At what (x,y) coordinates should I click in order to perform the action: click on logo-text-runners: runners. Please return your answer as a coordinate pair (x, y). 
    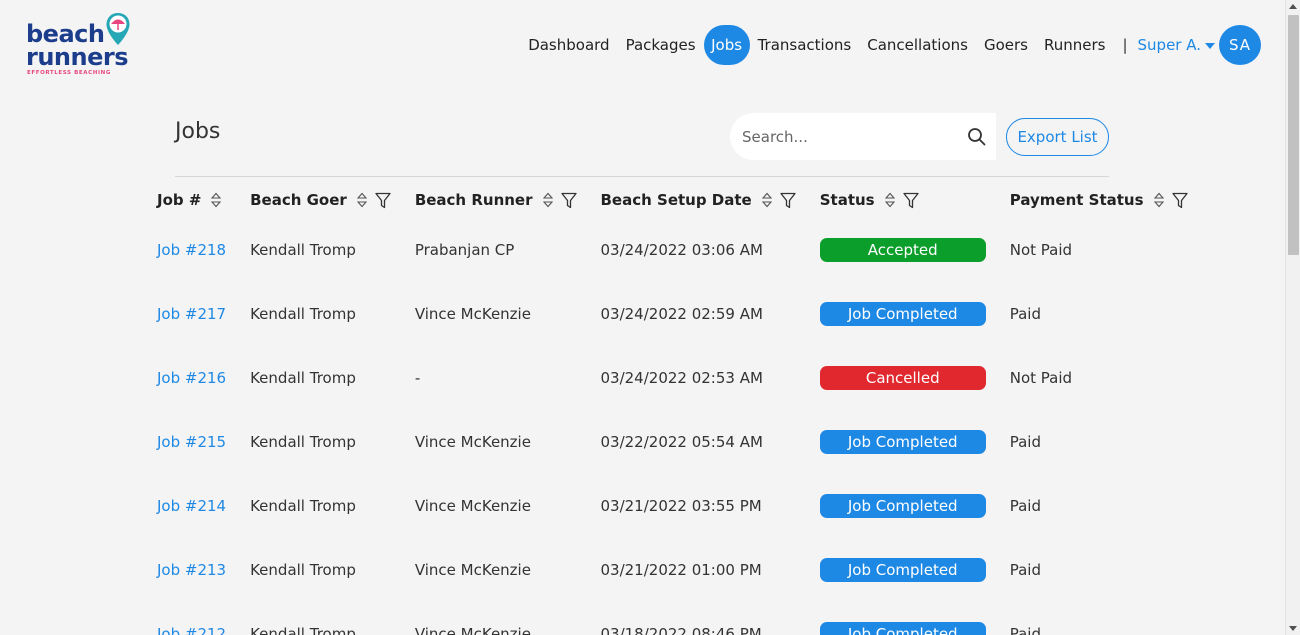
    Looking at the image, I should click on (77, 57).